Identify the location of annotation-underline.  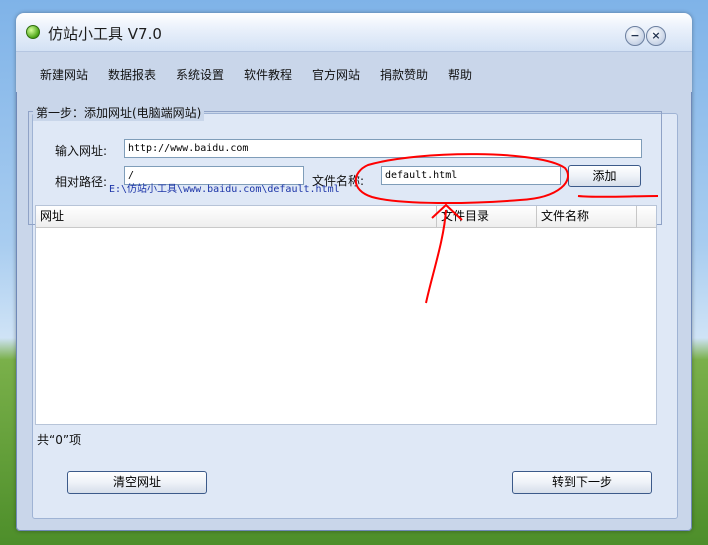
(618, 196).